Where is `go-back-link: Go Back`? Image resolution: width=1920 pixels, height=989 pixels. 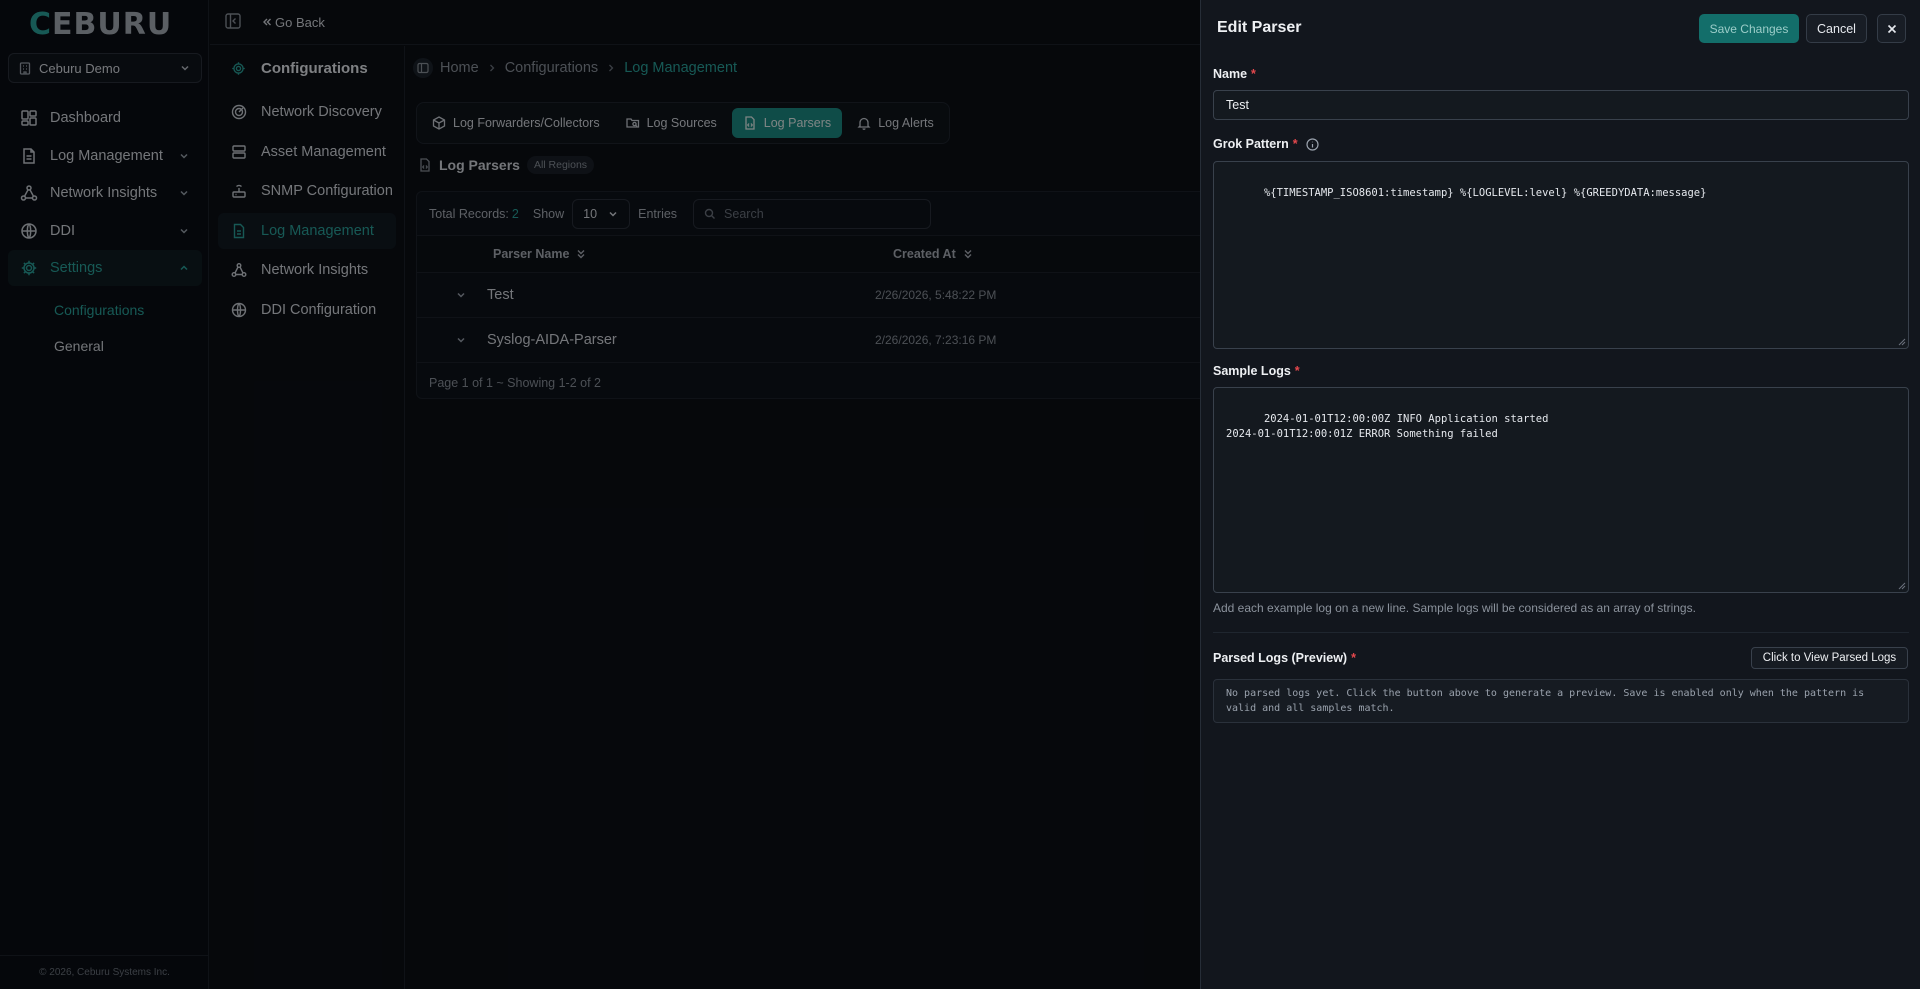 go-back-link: Go Back is located at coordinates (293, 22).